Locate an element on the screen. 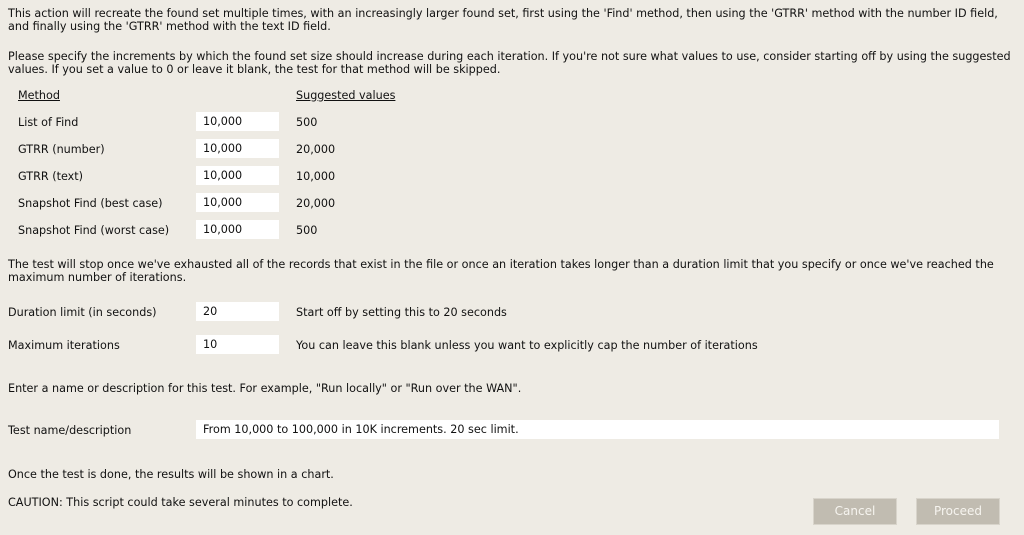  cancel-button: Cancel is located at coordinates (855, 511).